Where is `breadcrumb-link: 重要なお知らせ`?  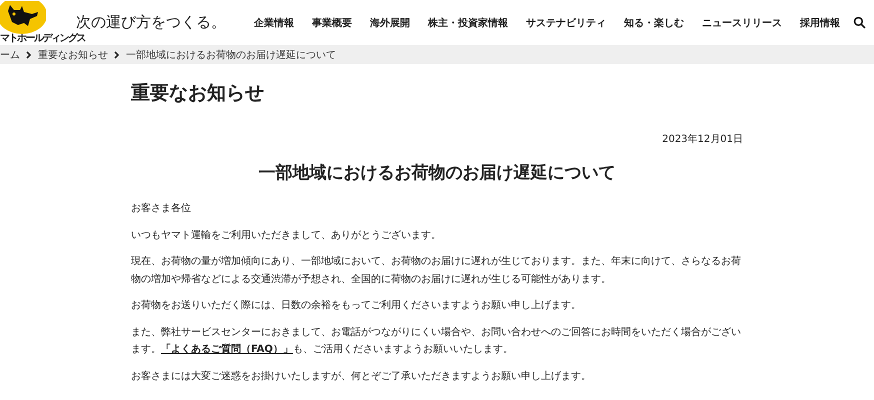 breadcrumb-link: 重要なお知らせ is located at coordinates (73, 55).